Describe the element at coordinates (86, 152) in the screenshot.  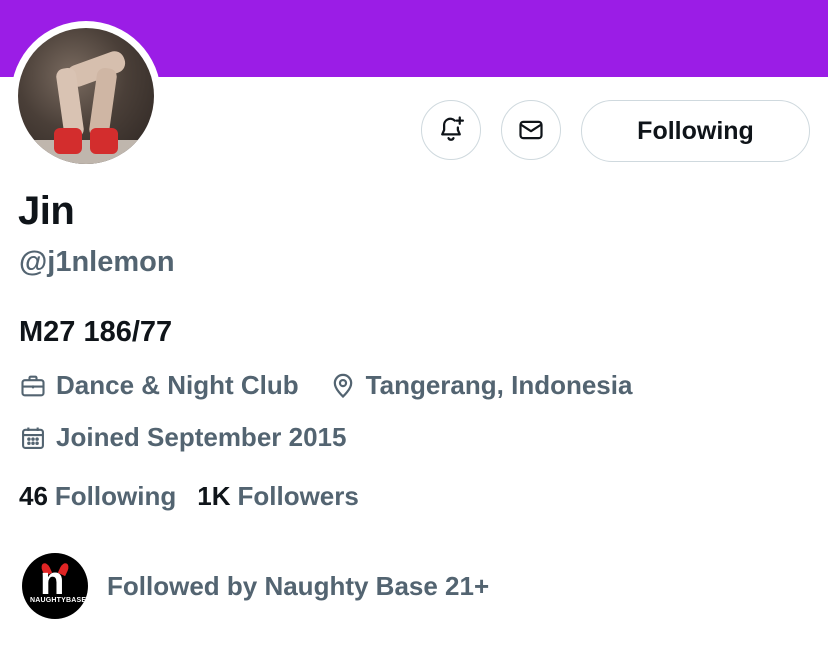
I see `avatar-floor` at that location.